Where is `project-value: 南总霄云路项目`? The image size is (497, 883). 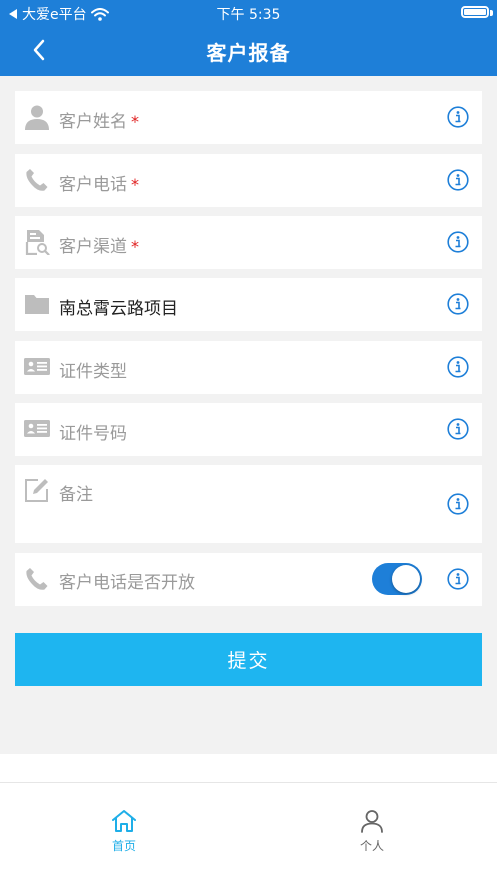
project-value: 南总霄云路项目 is located at coordinates (118, 309).